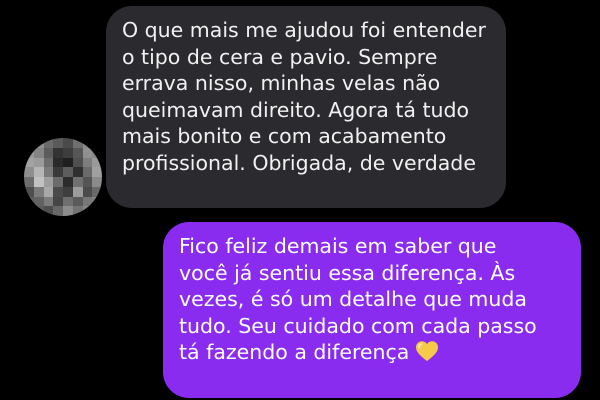 This screenshot has height=400, width=600. What do you see at coordinates (347, 272) in the screenshot?
I see `message-line: você já sentiu essa diferença. Às` at bounding box center [347, 272].